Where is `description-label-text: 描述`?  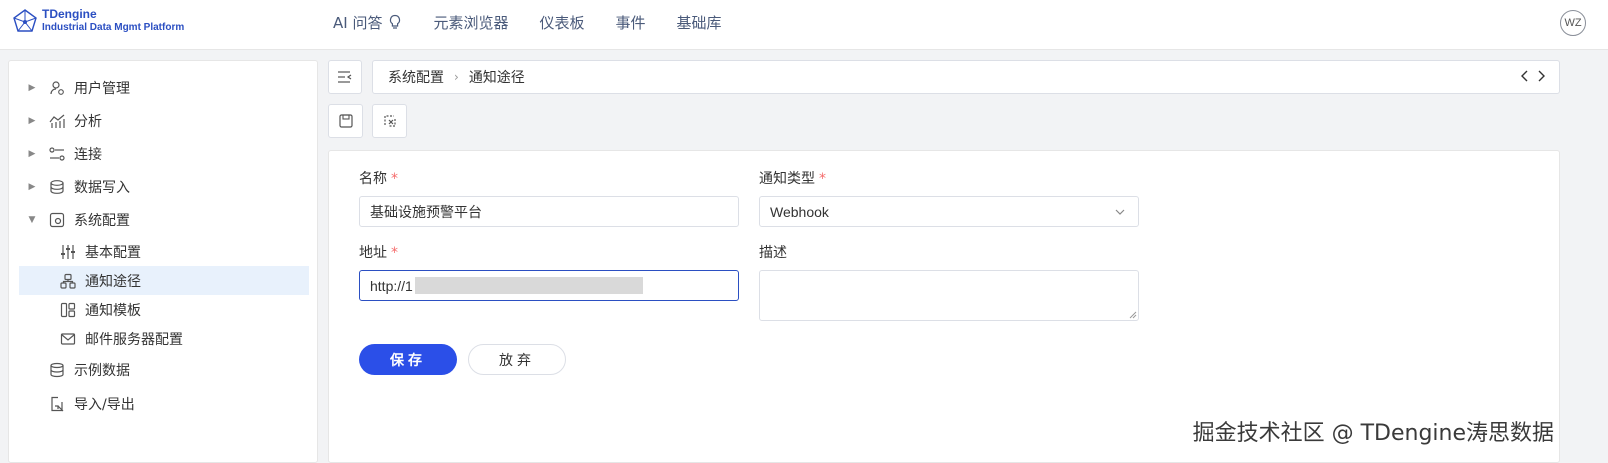
description-label-text: 描述 is located at coordinates (773, 253).